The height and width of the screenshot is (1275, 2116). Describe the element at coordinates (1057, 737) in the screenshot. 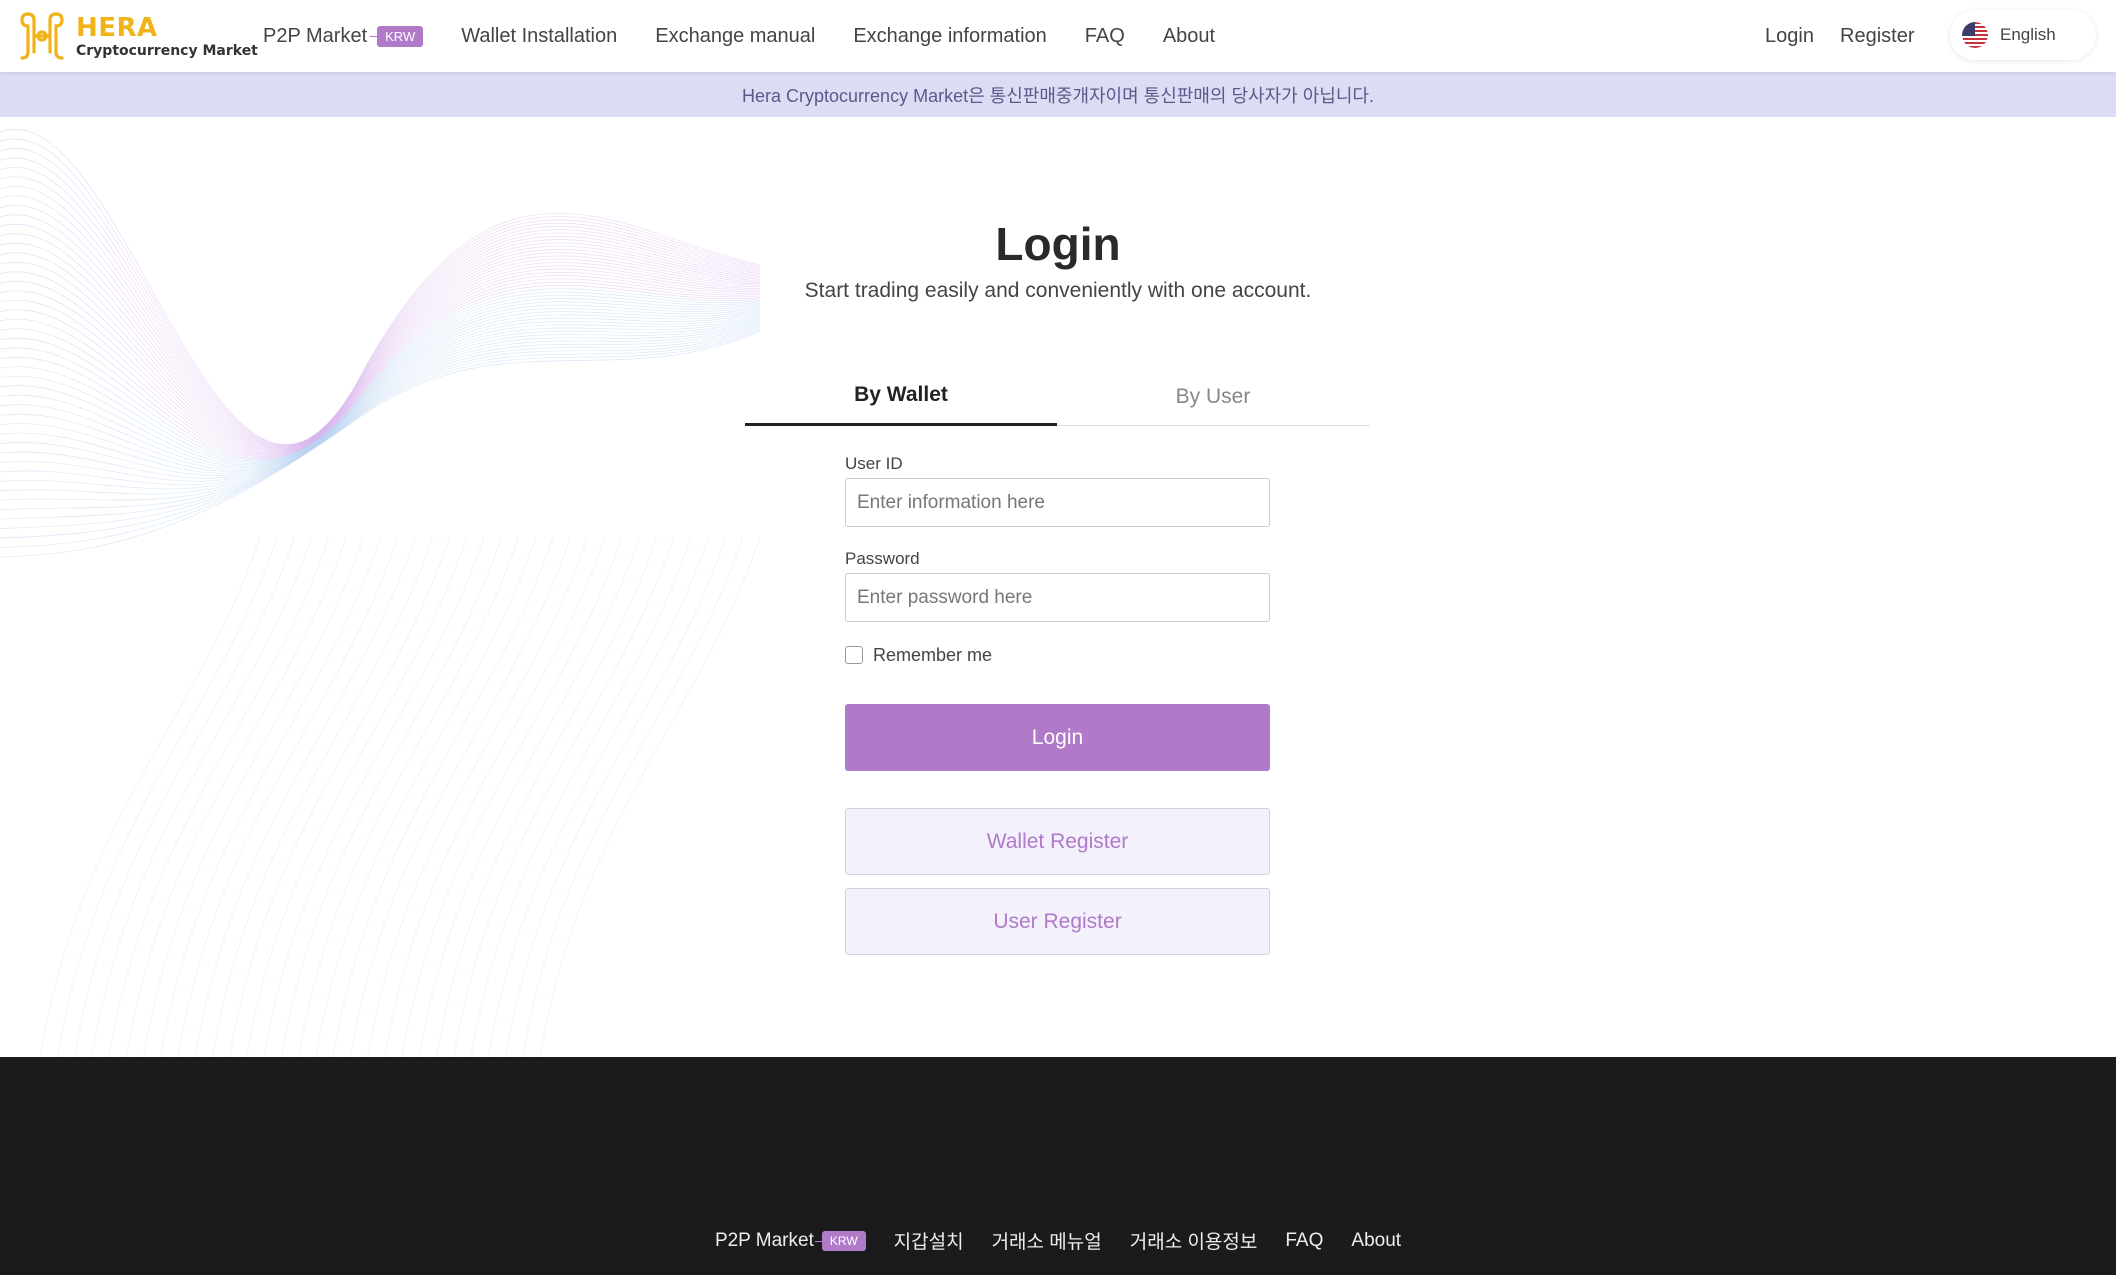

I see `login-button: Login` at that location.